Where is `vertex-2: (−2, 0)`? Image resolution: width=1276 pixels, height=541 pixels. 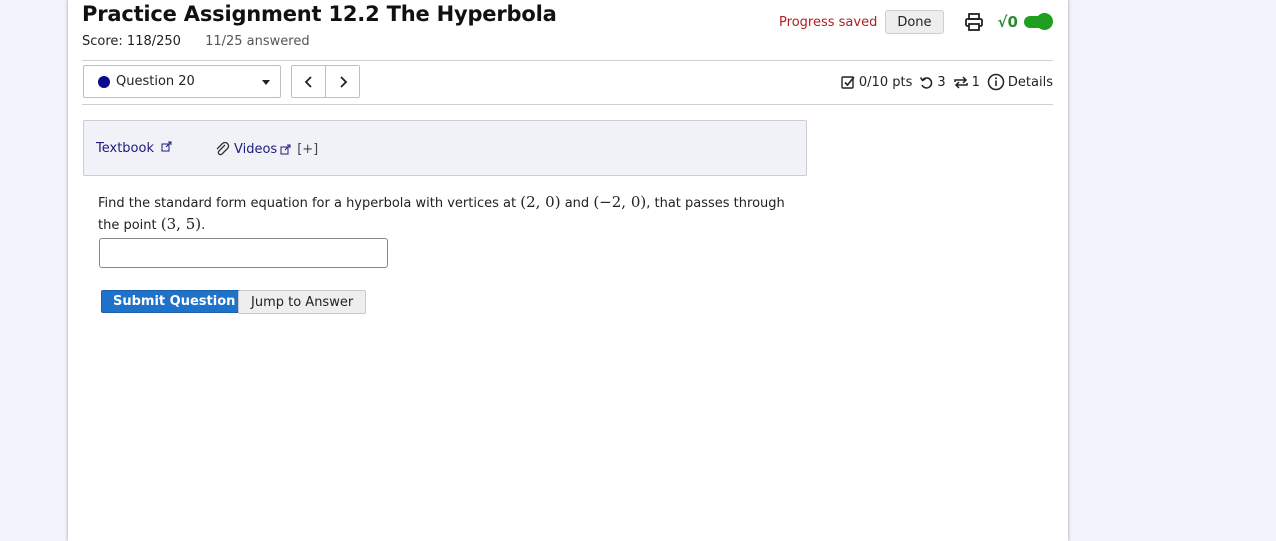 vertex-2: (−2, 0) is located at coordinates (620, 202).